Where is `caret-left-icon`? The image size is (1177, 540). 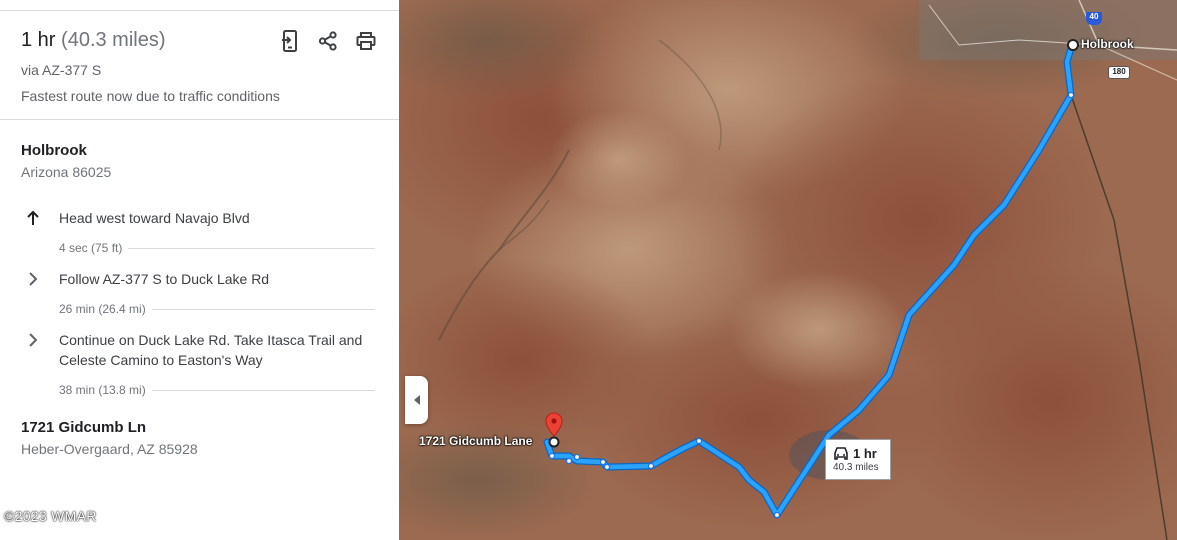
caret-left-icon is located at coordinates (416, 400).